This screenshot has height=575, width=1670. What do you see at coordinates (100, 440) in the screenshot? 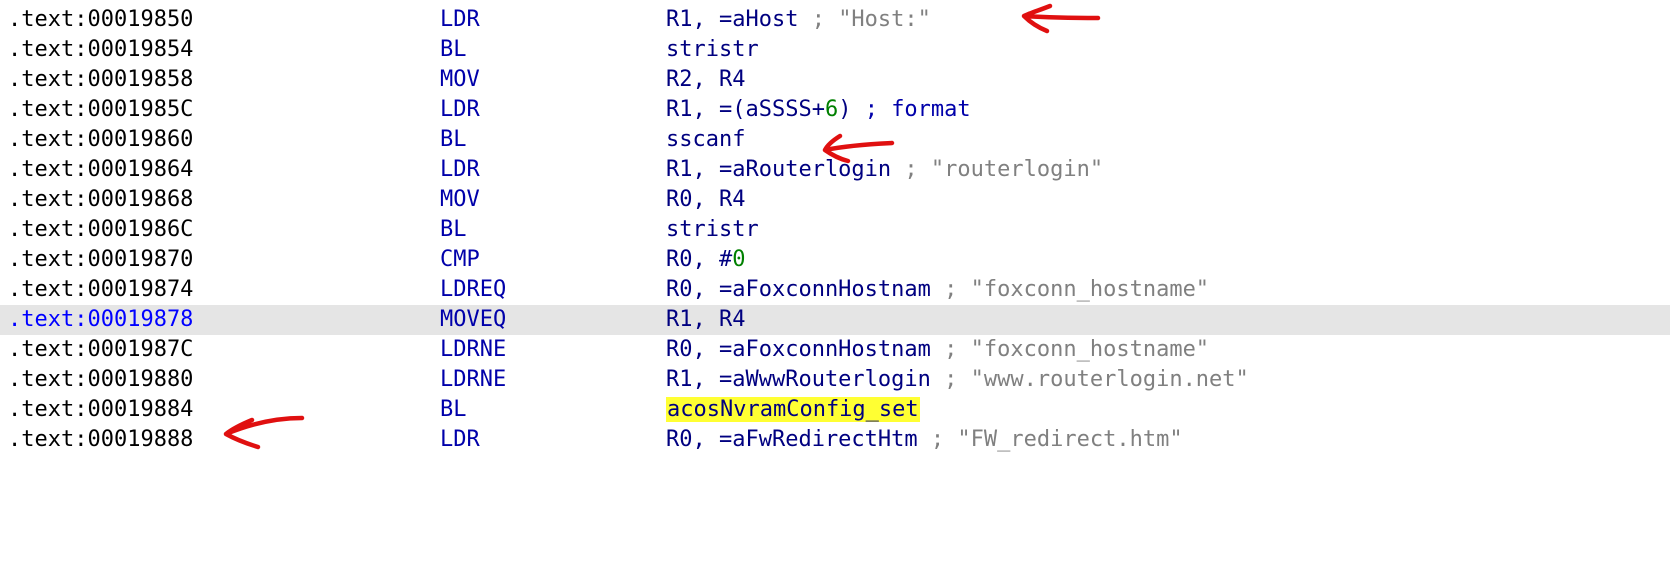
I see `line-address: .text:00019888` at bounding box center [100, 440].